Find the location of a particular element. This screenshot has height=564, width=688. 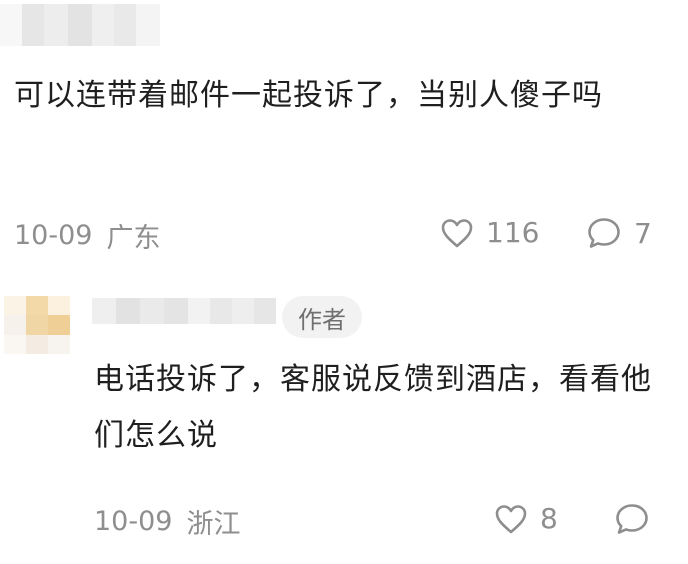

like-count: 116 is located at coordinates (513, 232).